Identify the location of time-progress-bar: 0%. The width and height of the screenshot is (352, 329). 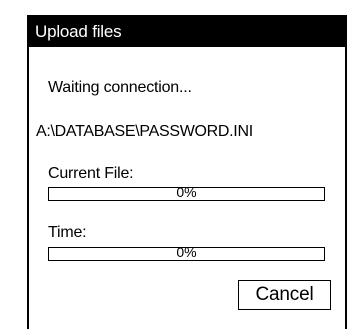
(186, 252).